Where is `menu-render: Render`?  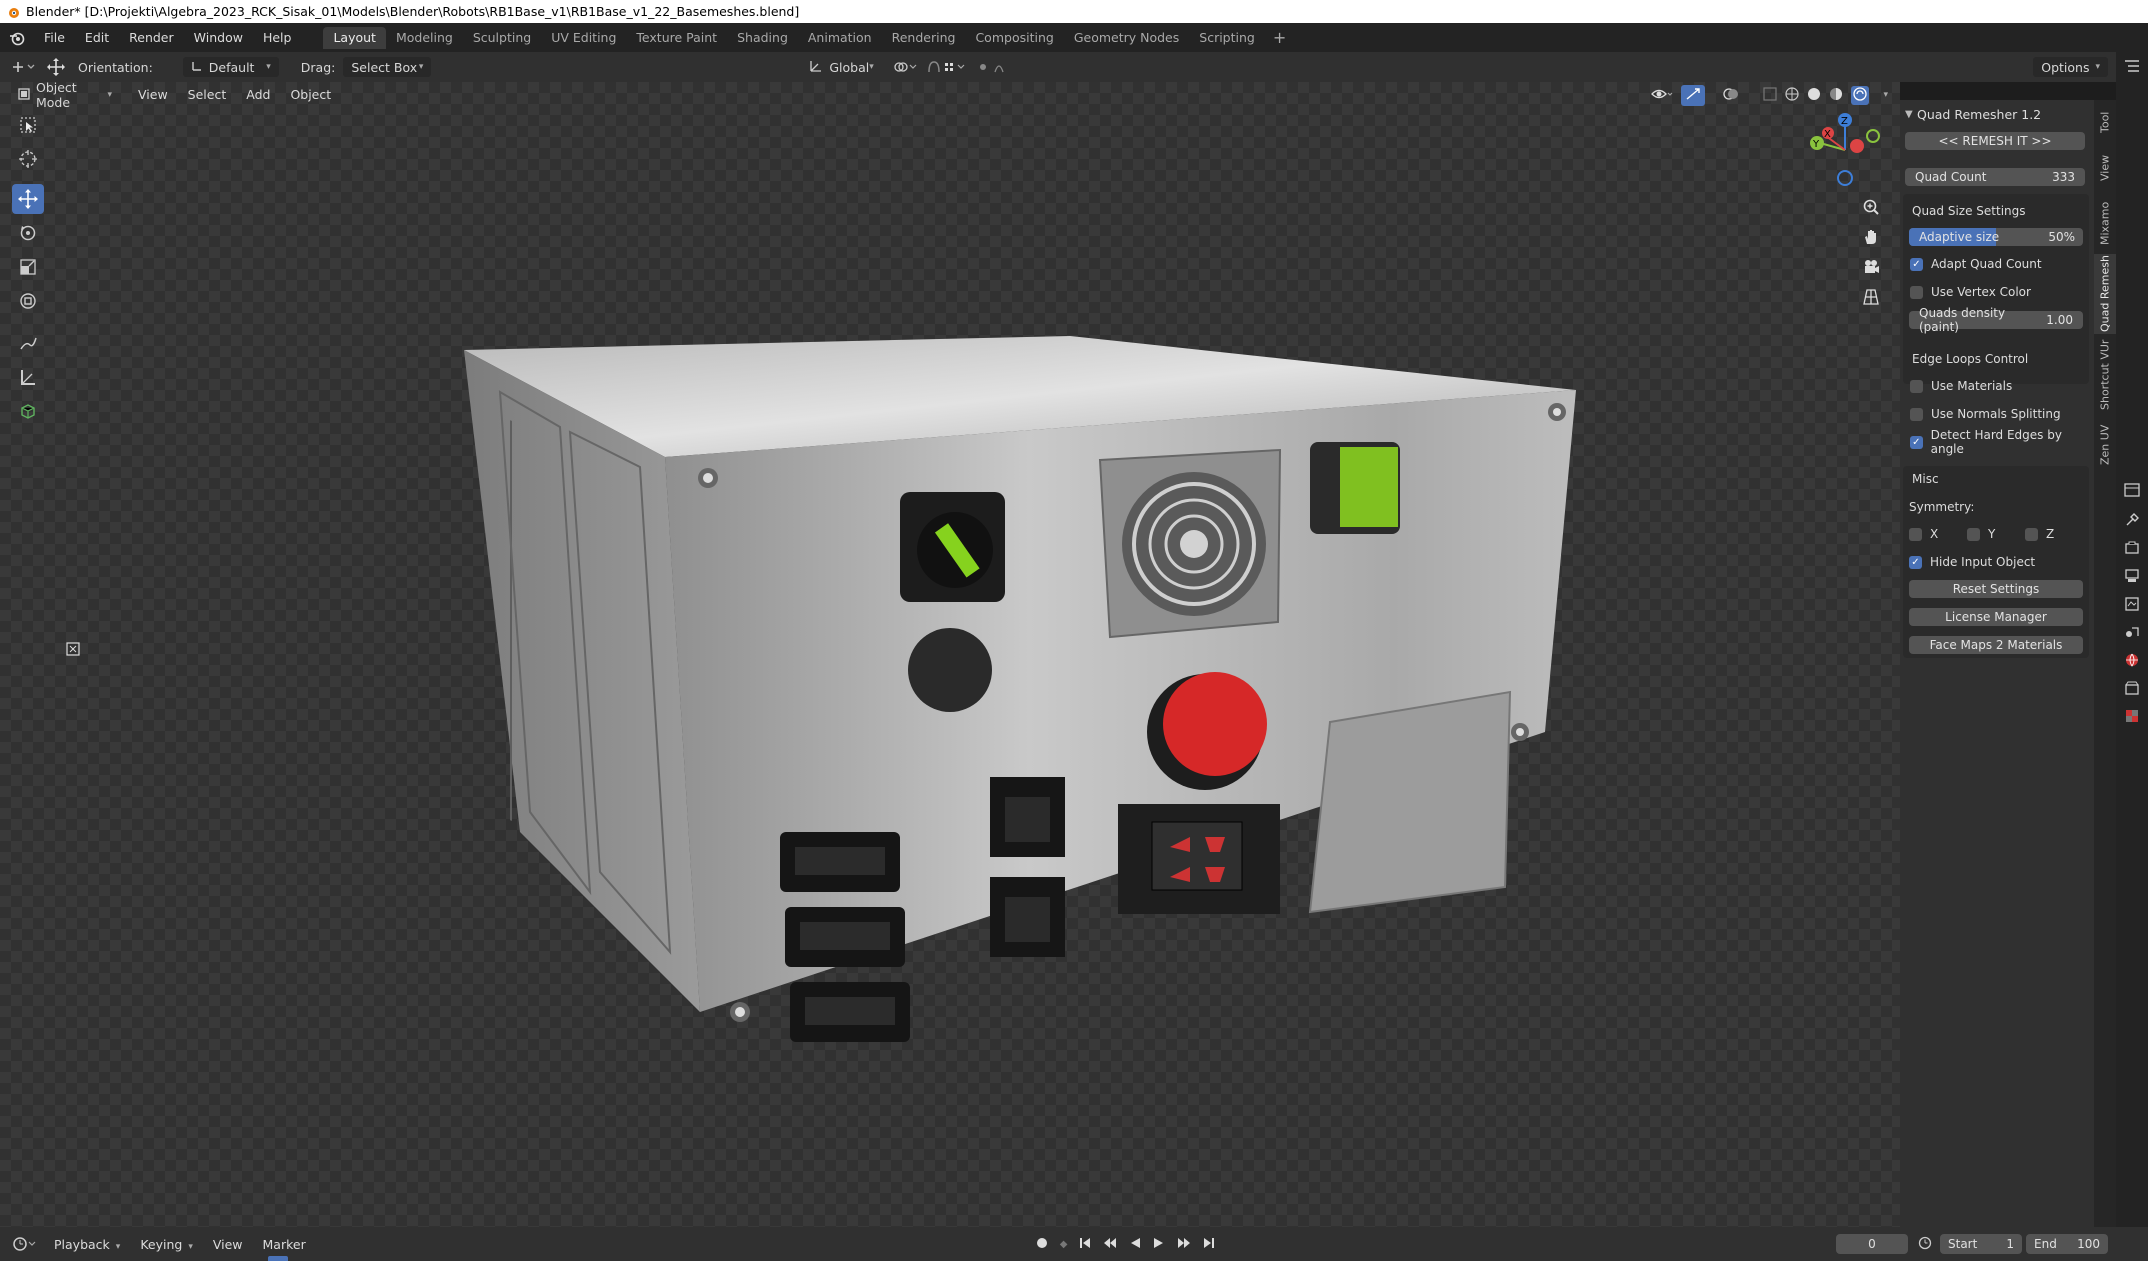
menu-render: Render is located at coordinates (151, 37).